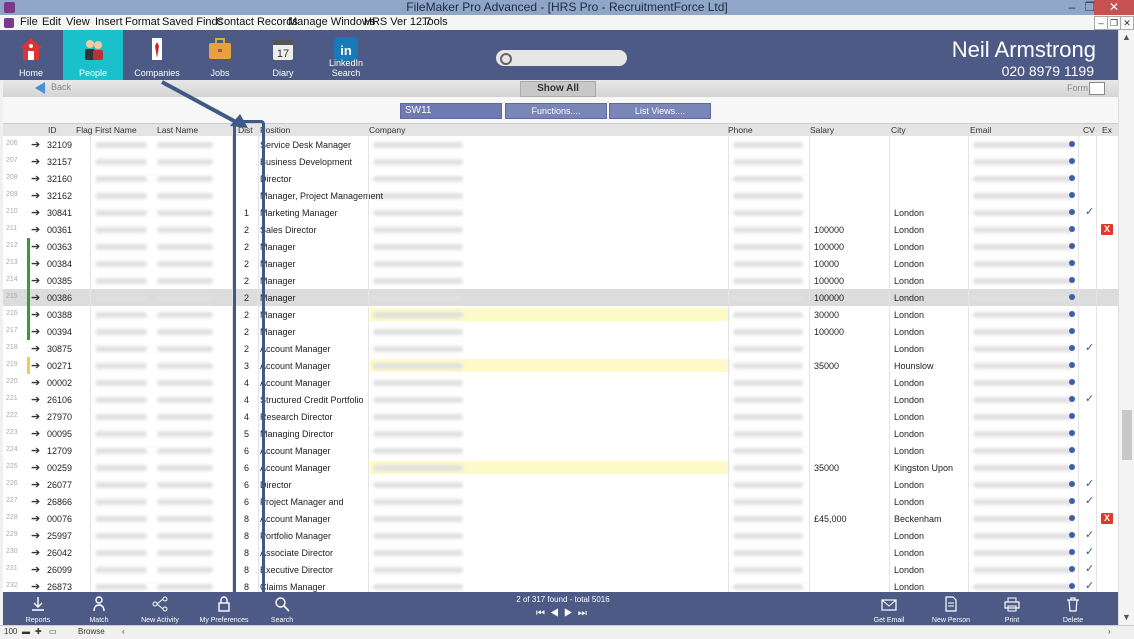 This screenshot has height=639, width=1134. I want to click on scroll-thumb, so click(1127, 435).